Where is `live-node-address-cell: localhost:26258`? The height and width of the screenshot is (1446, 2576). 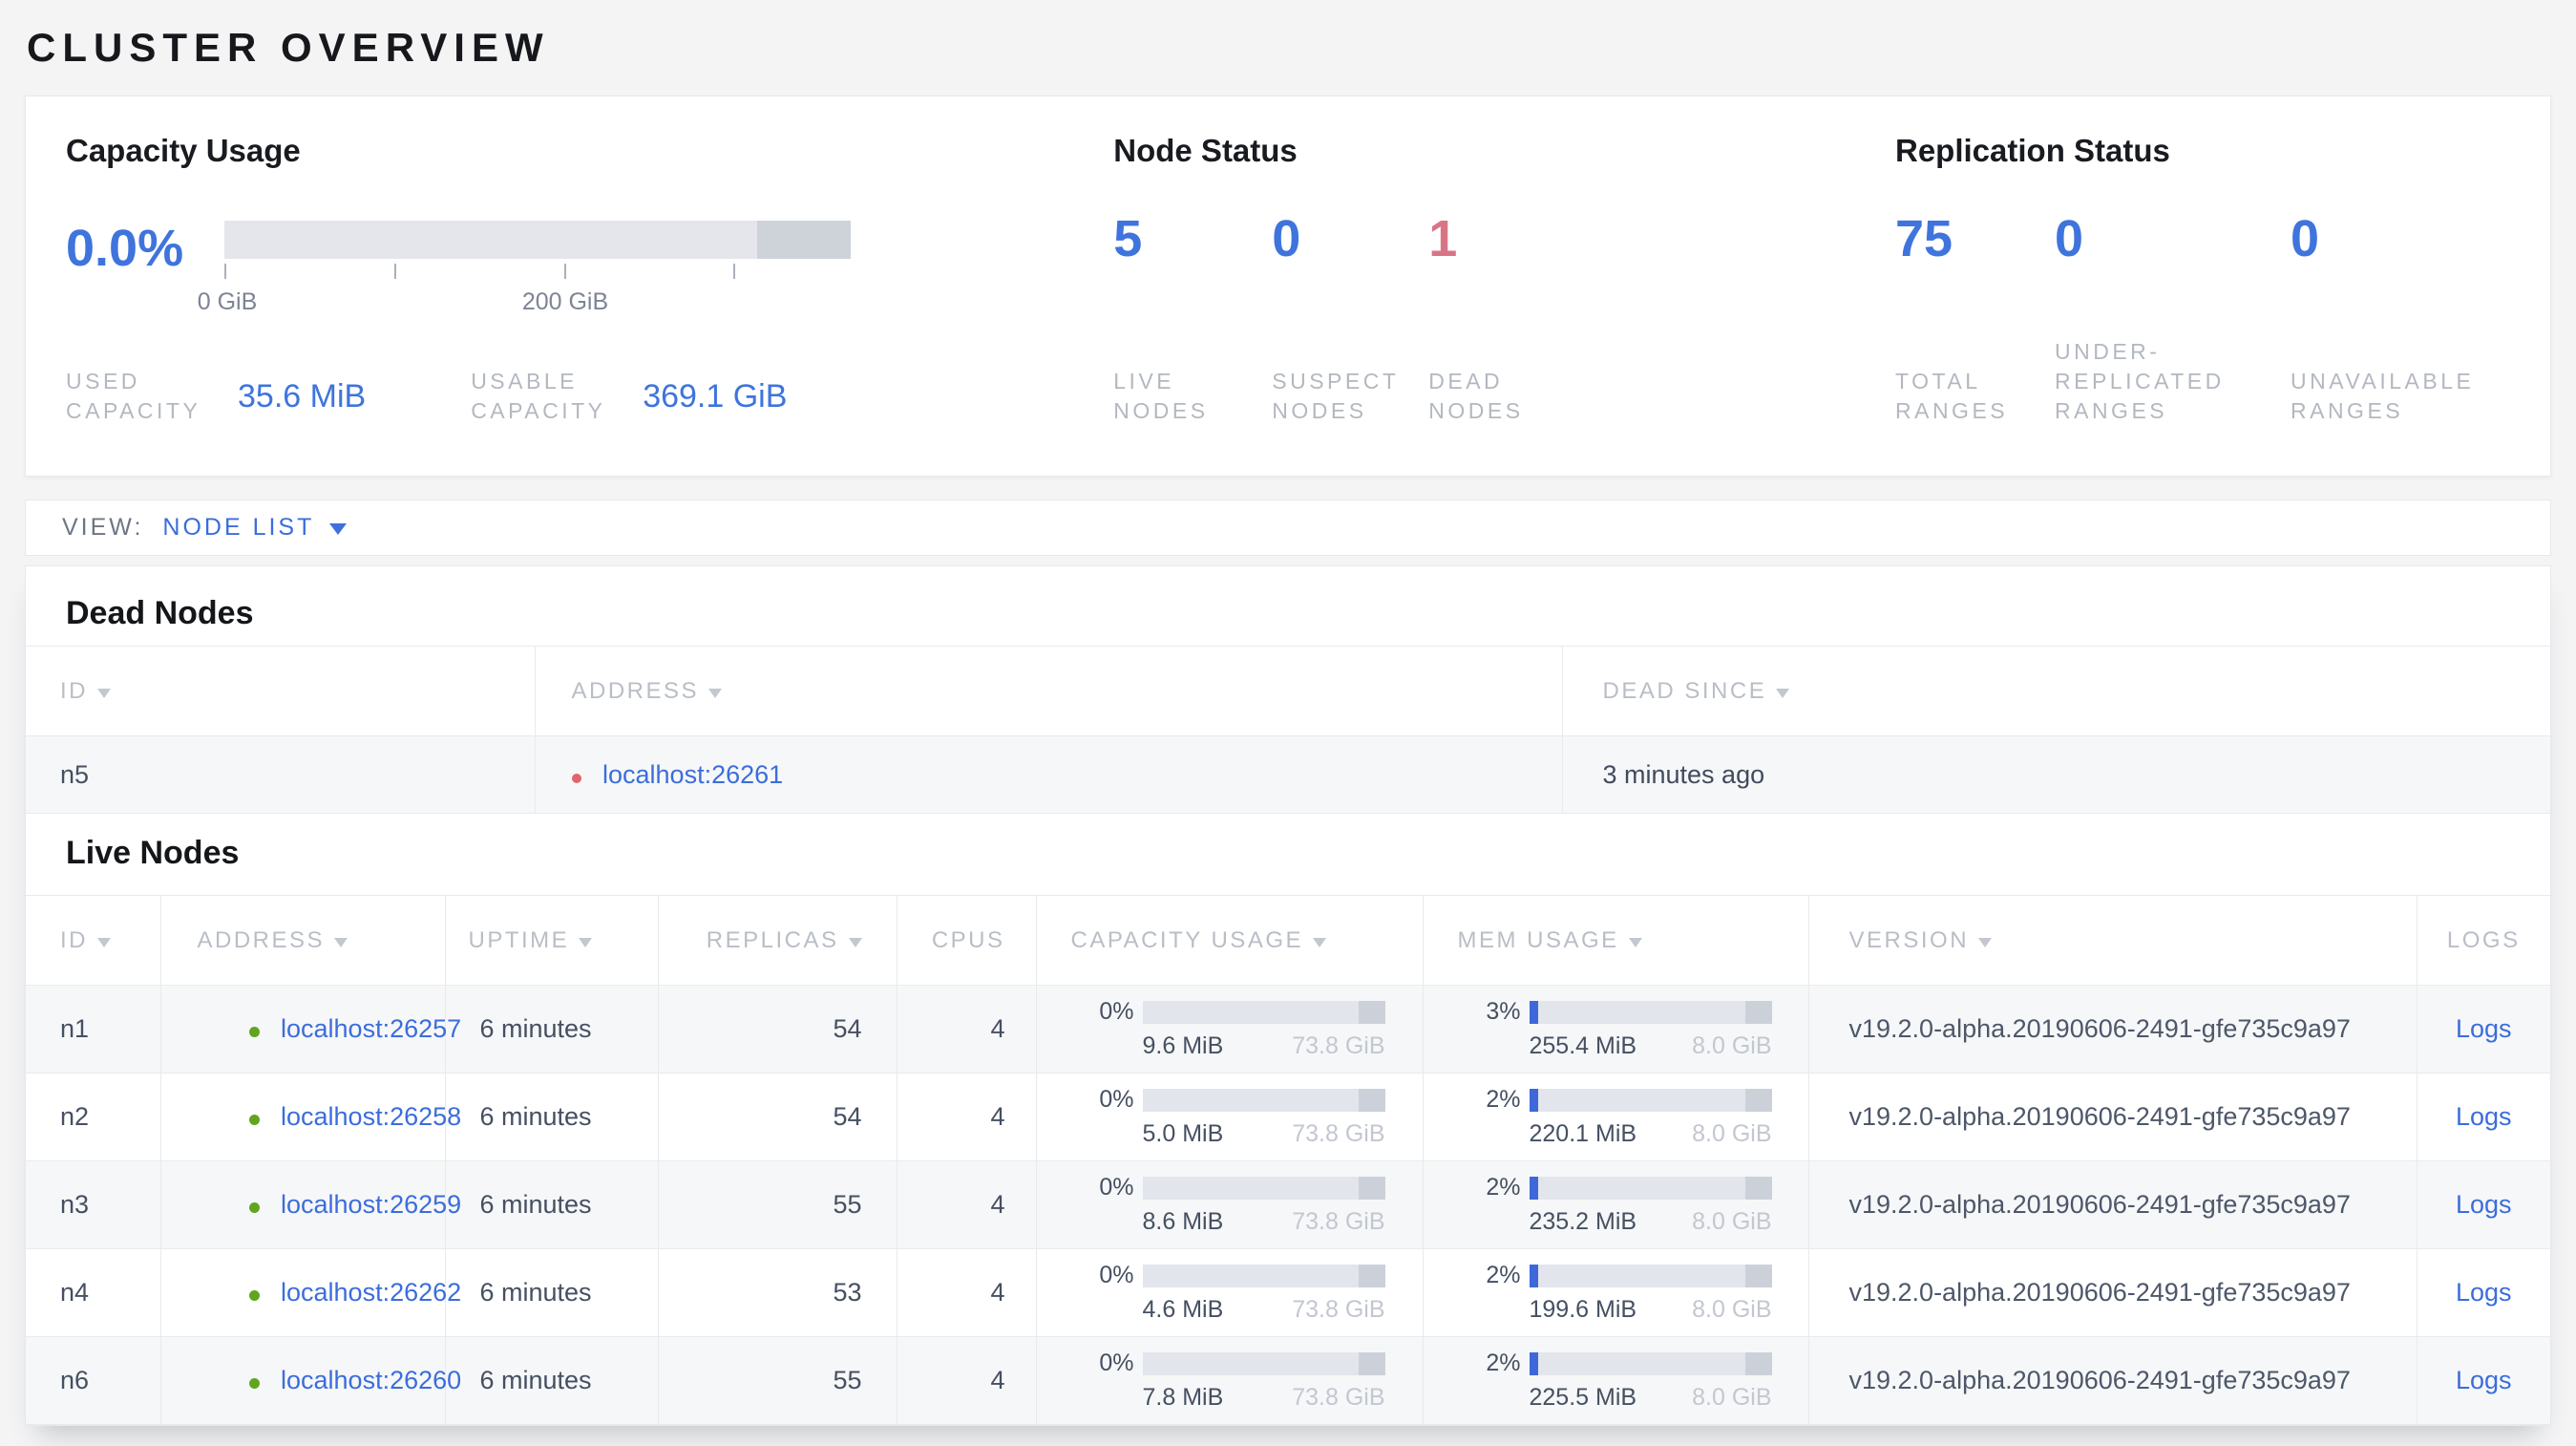
live-node-address-cell: localhost:26258 is located at coordinates (310, 1117).